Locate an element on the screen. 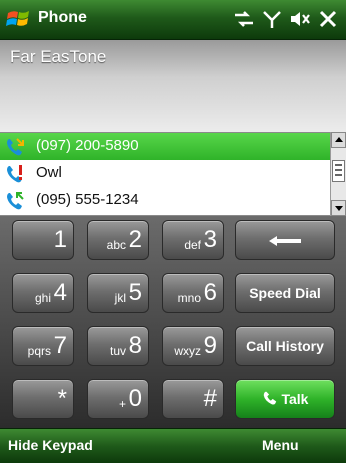 The image size is (346, 463). soft-key-bar: Hide Keypad Menu is located at coordinates (173, 445).